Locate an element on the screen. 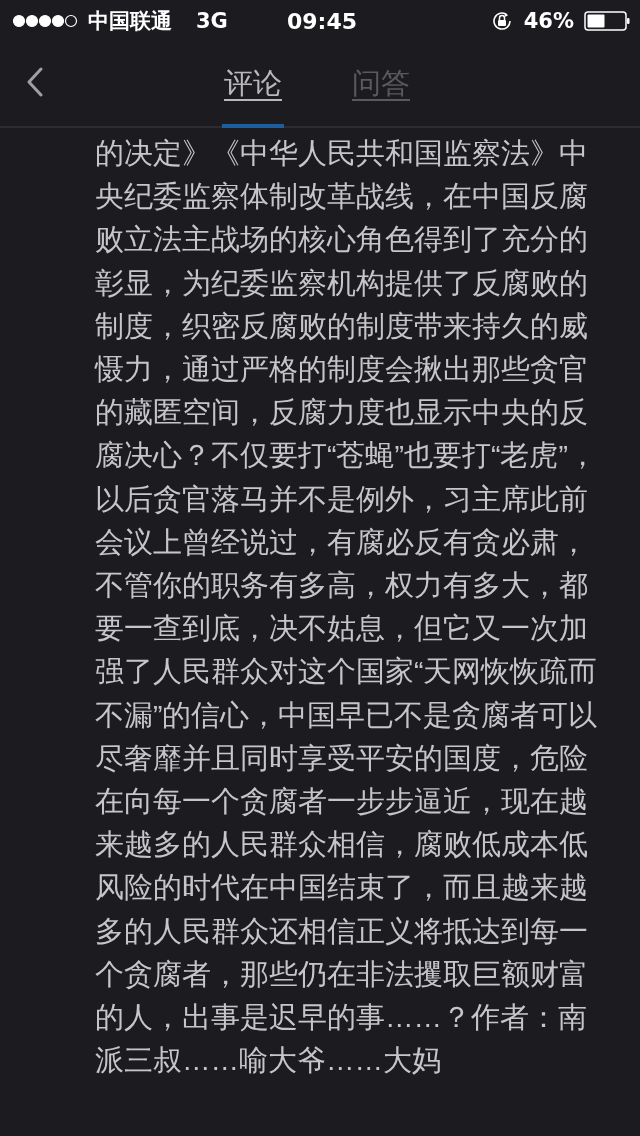 The width and height of the screenshot is (640, 1136). back-button is located at coordinates (35, 82).